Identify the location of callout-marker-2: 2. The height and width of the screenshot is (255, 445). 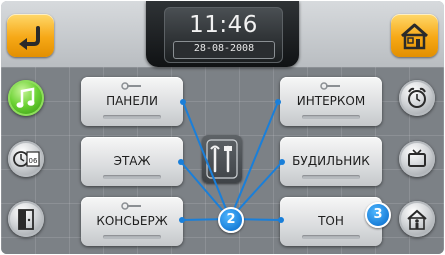
(231, 220).